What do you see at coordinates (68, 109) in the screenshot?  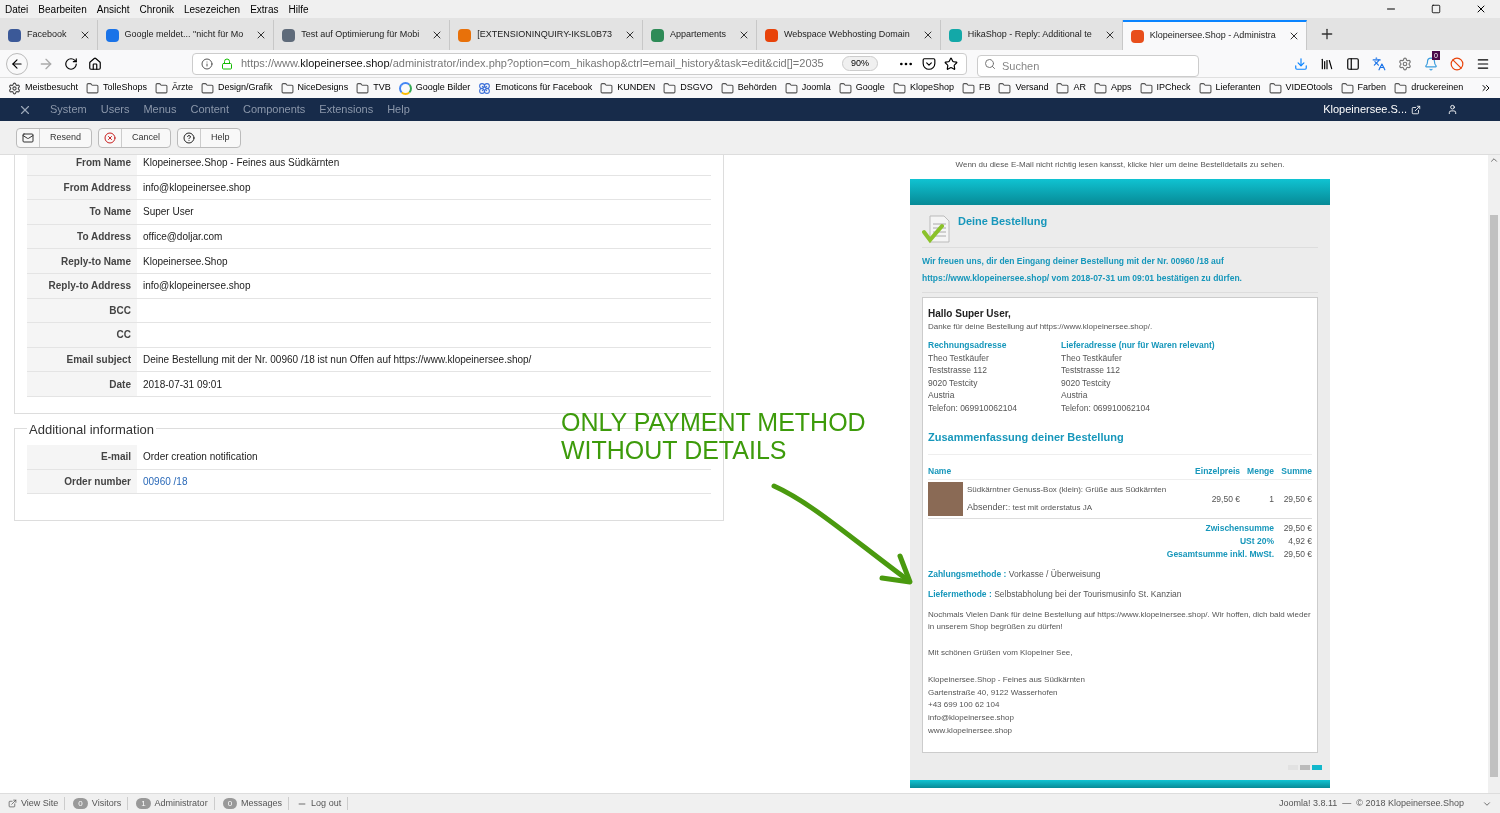 I see `admin-menu-item: System` at bounding box center [68, 109].